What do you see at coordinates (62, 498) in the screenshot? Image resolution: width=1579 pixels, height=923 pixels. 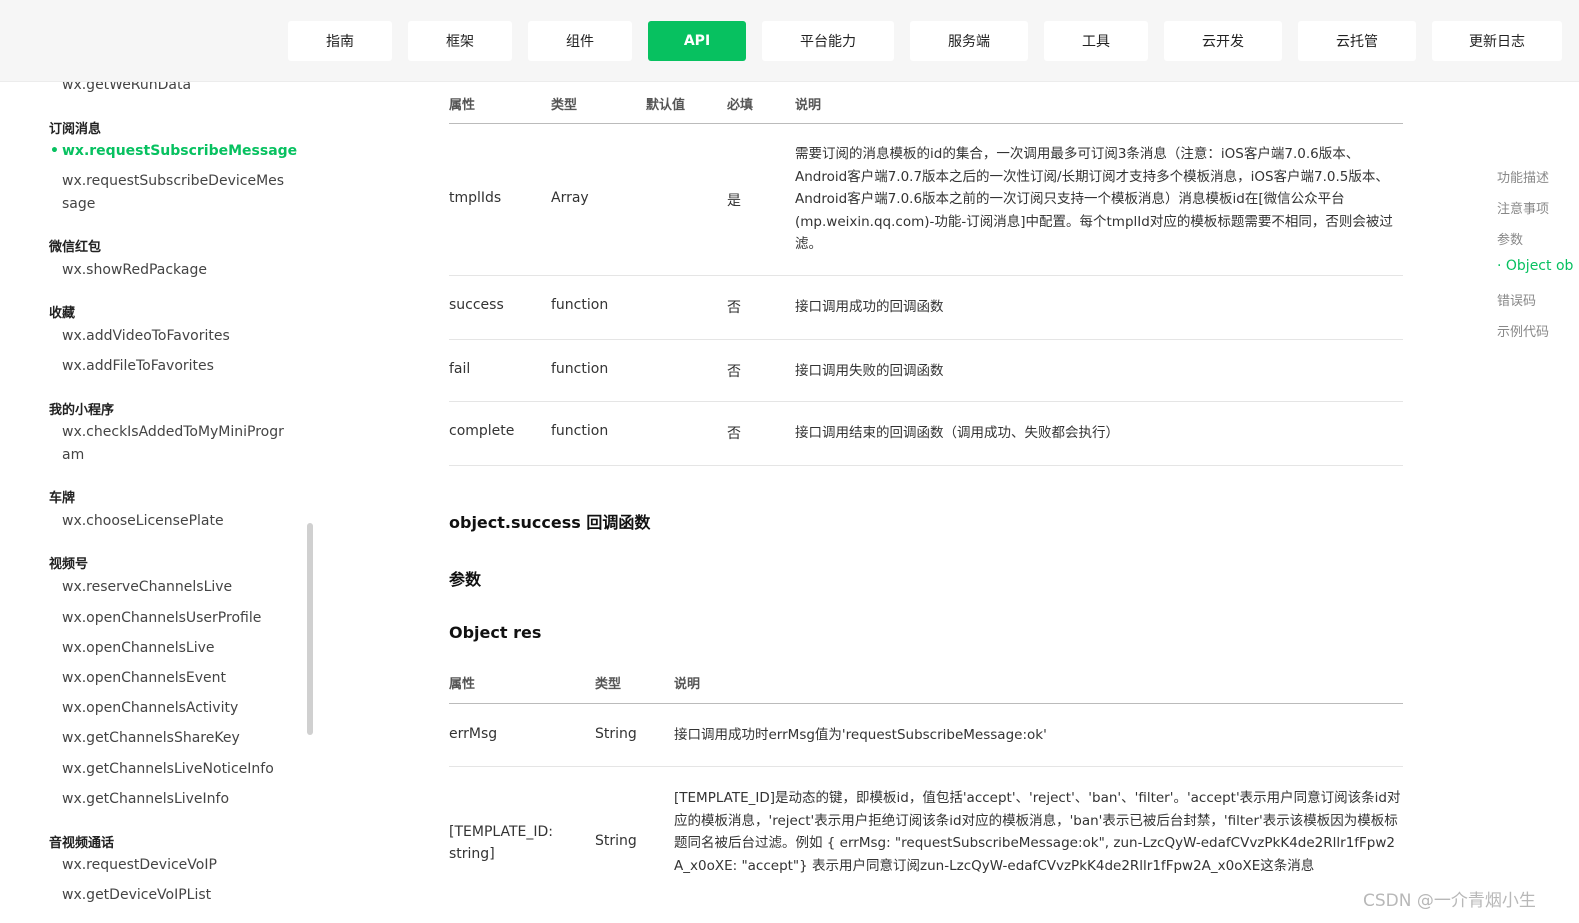 I see `sidebar-group-license-plate: 车牌` at bounding box center [62, 498].